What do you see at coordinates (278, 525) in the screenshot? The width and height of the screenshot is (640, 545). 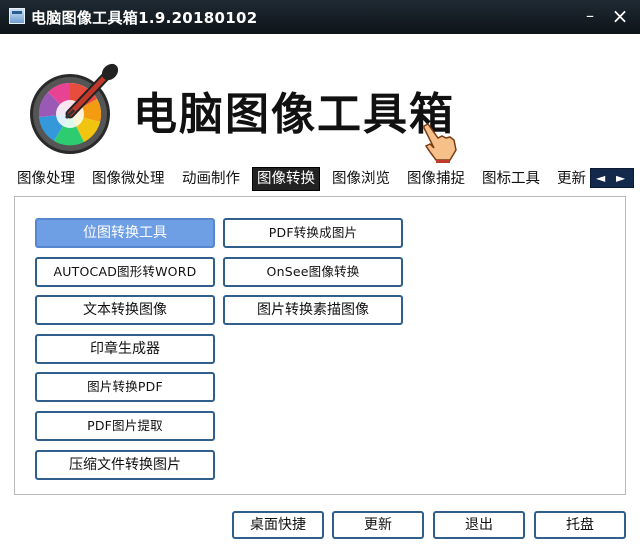 I see `desktop-shortcut-button: 桌面快捷` at bounding box center [278, 525].